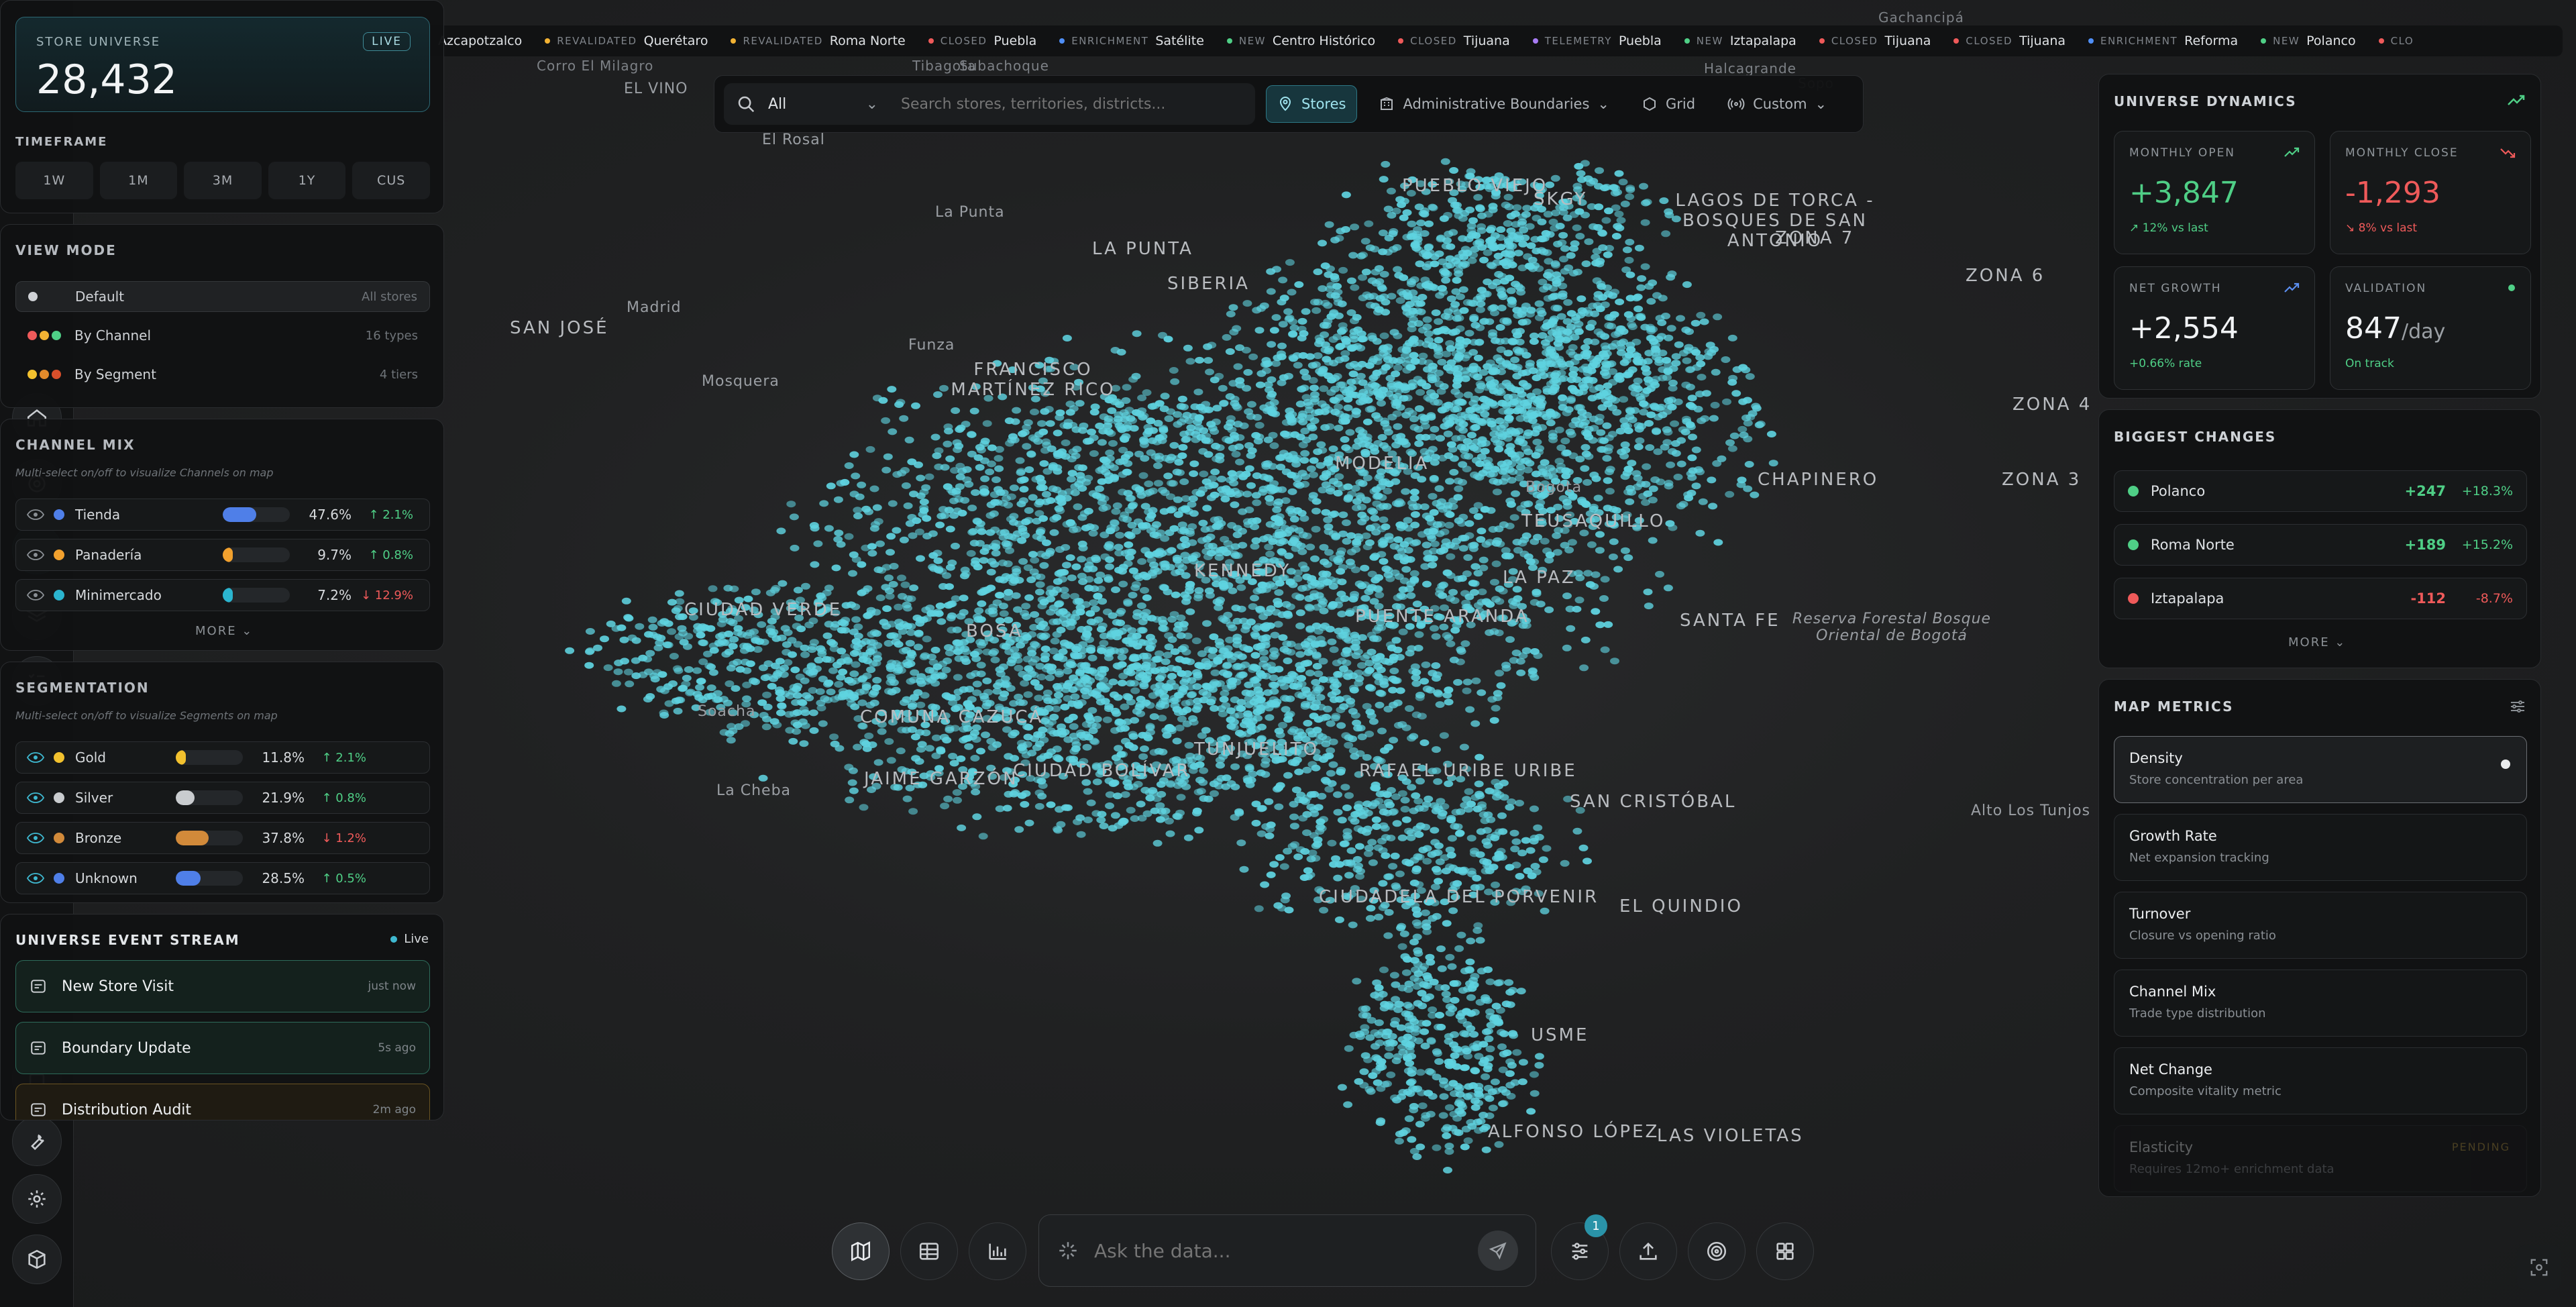 This screenshot has height=1307, width=2576. What do you see at coordinates (1286, 1250) in the screenshot?
I see `ask-data-input` at bounding box center [1286, 1250].